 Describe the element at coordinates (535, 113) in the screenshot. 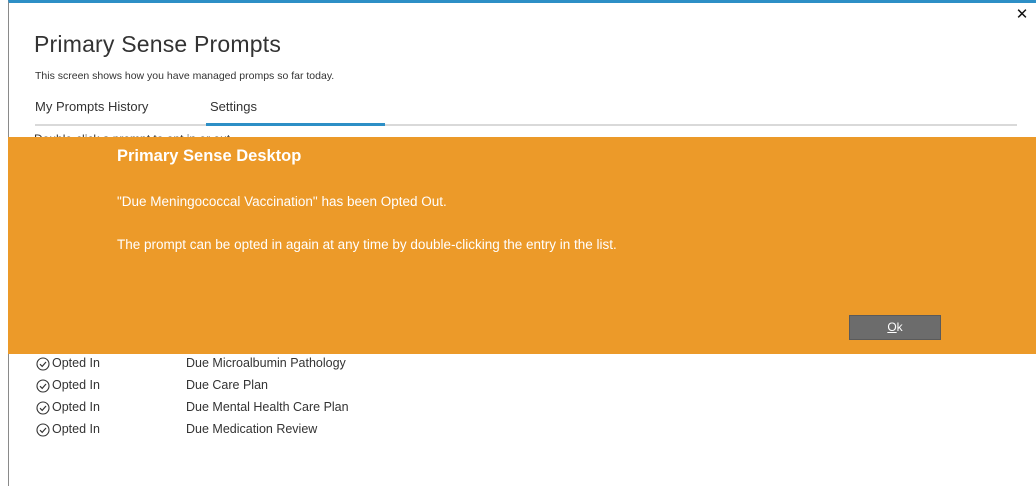

I see `tab-bar: My Prompts History Settings` at that location.